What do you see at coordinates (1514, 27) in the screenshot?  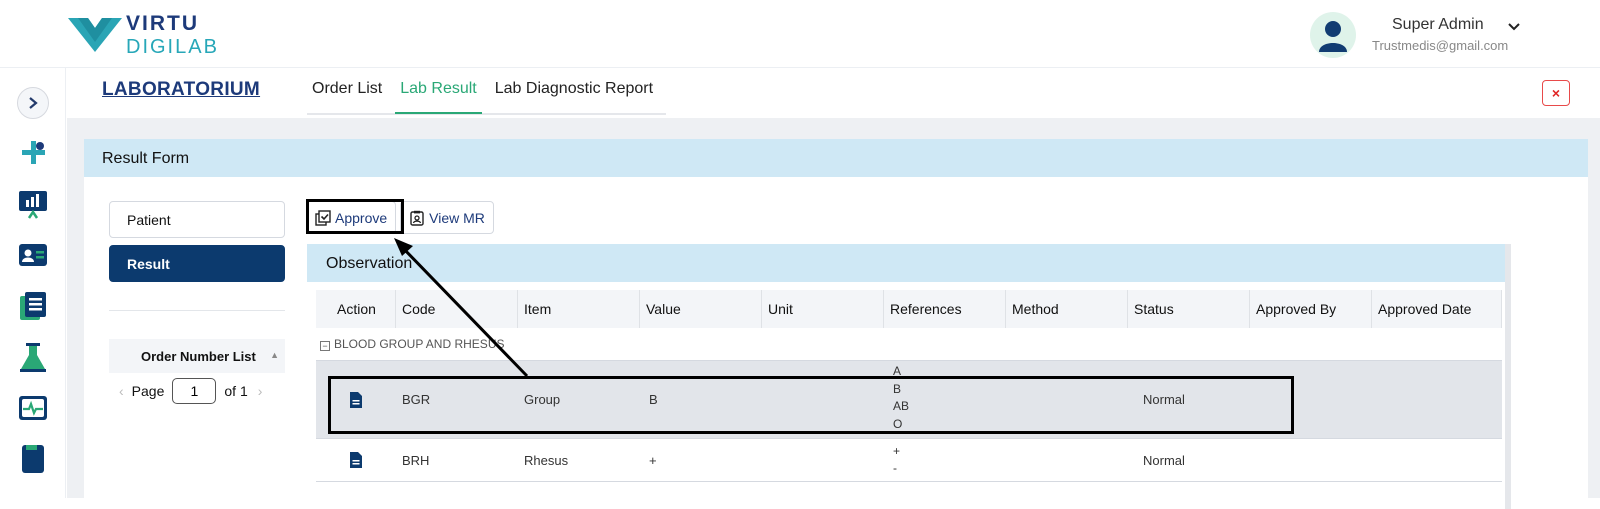 I see `chevron-down-icon` at bounding box center [1514, 27].